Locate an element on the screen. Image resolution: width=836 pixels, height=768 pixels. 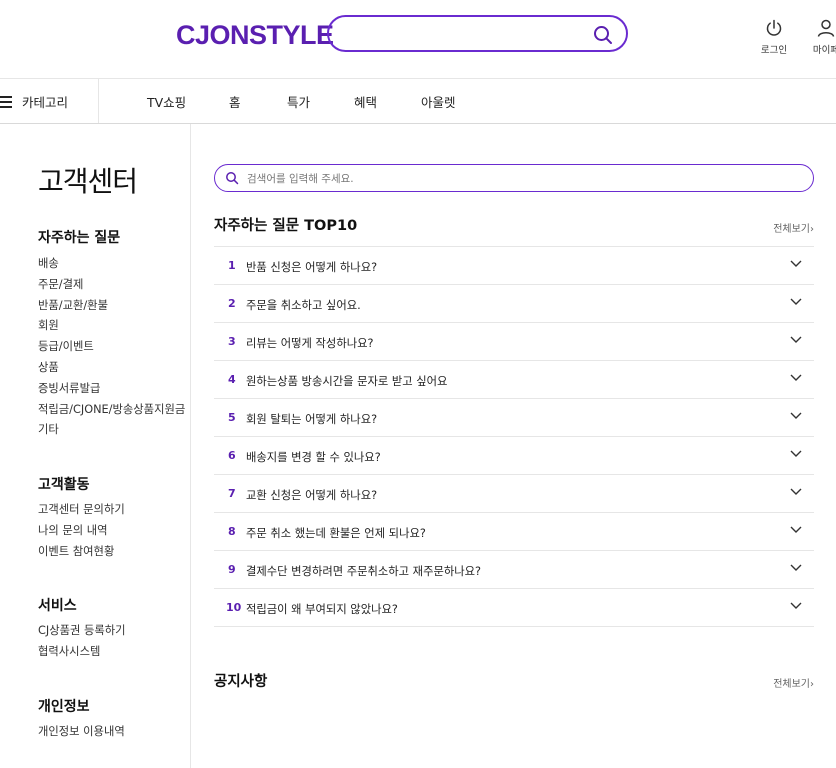
faq-item: 1 반품 신청은 어떻게 하나요? is located at coordinates (514, 266).